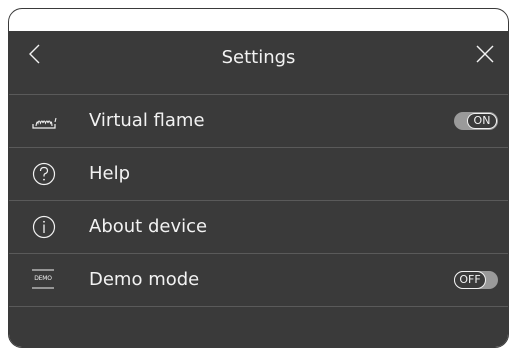  What do you see at coordinates (258, 280) in the screenshot?
I see `settings-item-demo-mode: DEMO Demo mode OFF` at bounding box center [258, 280].